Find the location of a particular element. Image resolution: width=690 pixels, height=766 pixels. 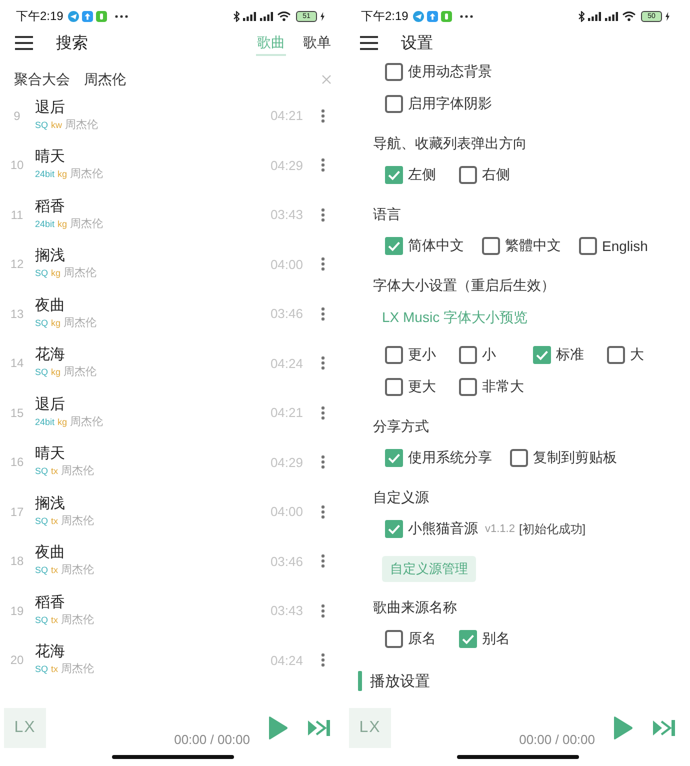

source-status: [初始化成功] is located at coordinates (552, 529).